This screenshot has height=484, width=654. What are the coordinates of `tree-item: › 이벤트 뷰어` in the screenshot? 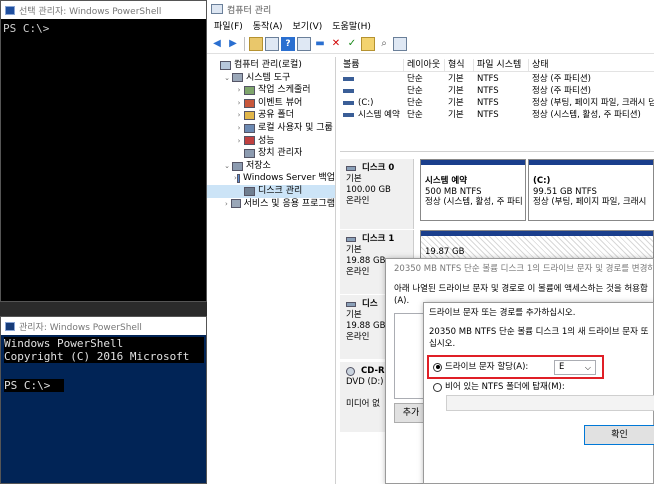 It's located at (271, 103).